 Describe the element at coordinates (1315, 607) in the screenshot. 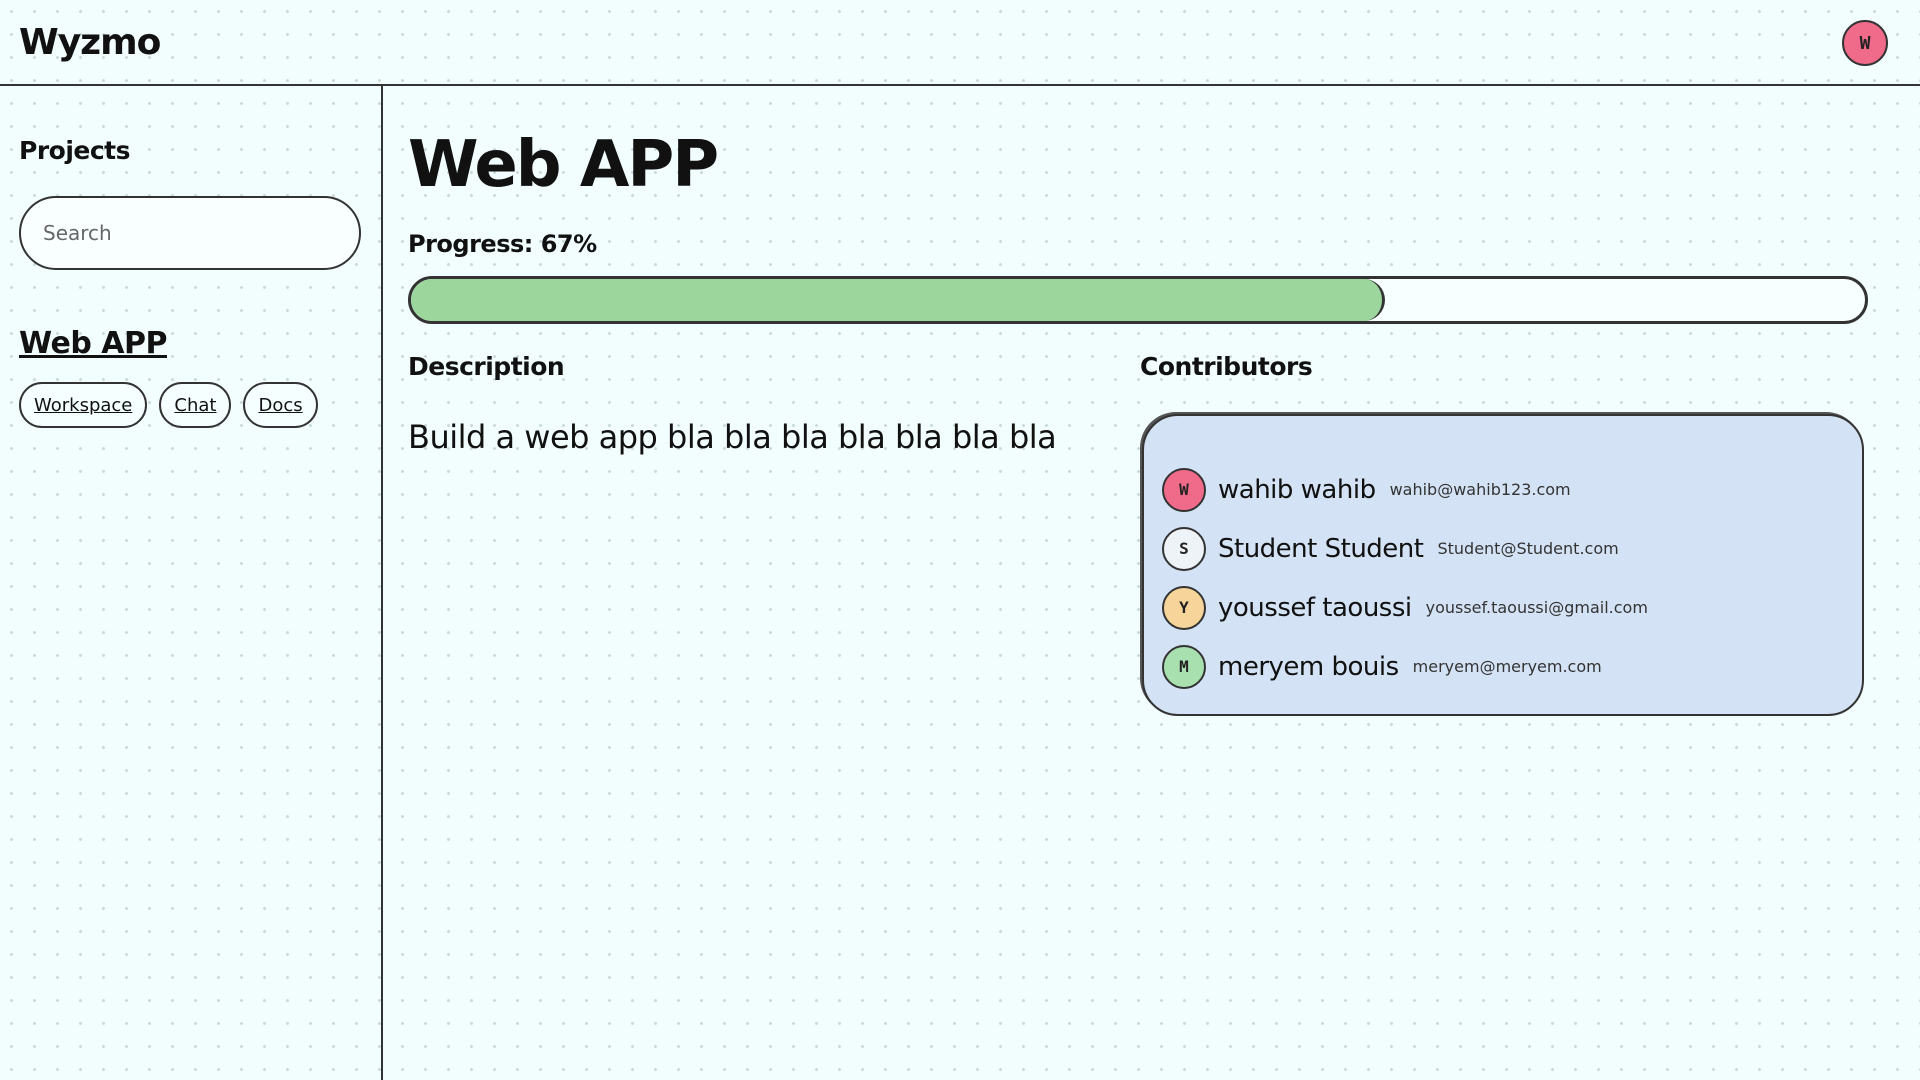

I see `contributor-name: youssef taoussi` at that location.